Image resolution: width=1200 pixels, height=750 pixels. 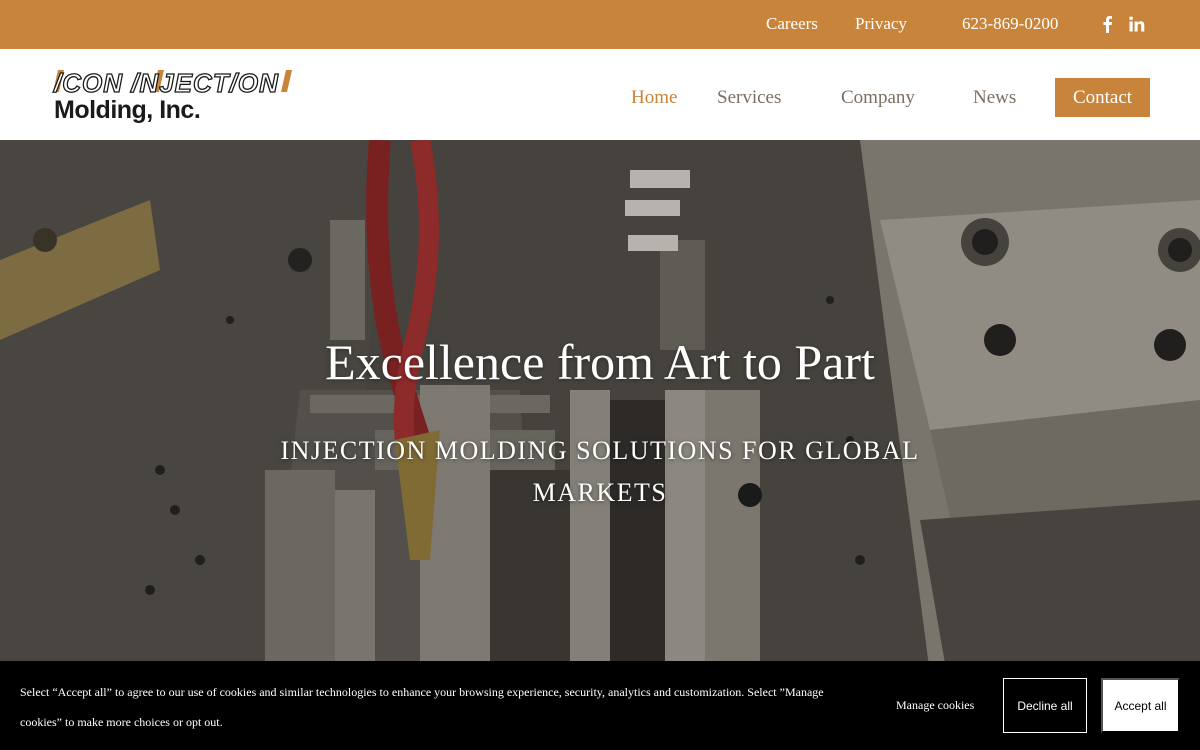 What do you see at coordinates (600, 24) in the screenshot?
I see `top-utility-bar: Careers Privacy 623-869-0200` at bounding box center [600, 24].